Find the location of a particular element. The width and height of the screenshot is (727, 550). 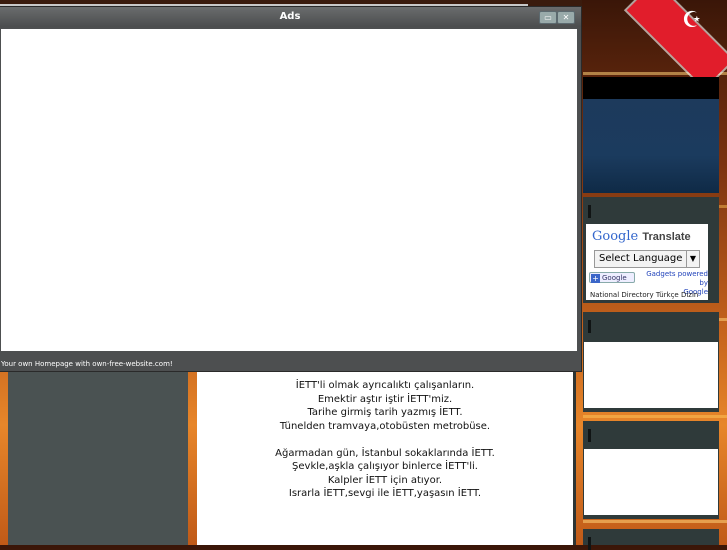

content-edge is located at coordinates (574, 458).